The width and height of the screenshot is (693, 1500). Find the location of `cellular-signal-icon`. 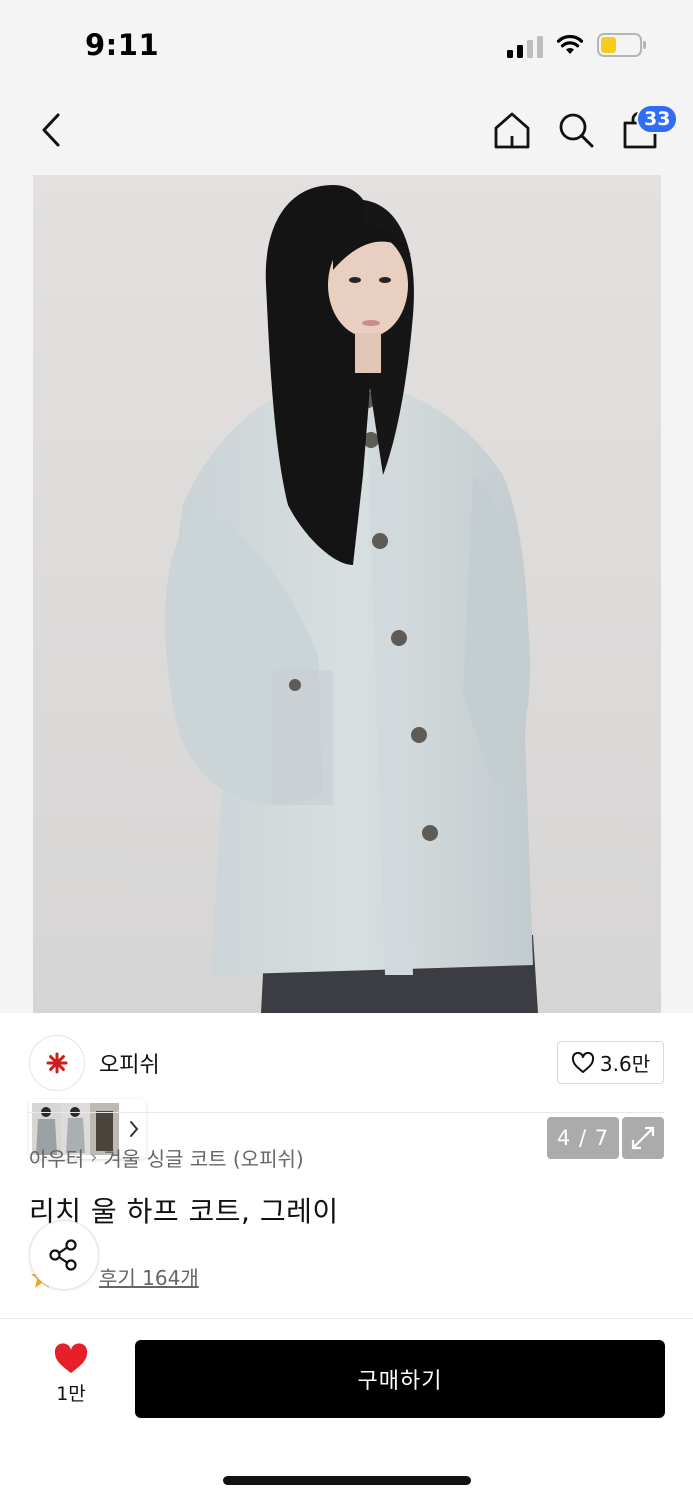

cellular-signal-icon is located at coordinates (525, 47).